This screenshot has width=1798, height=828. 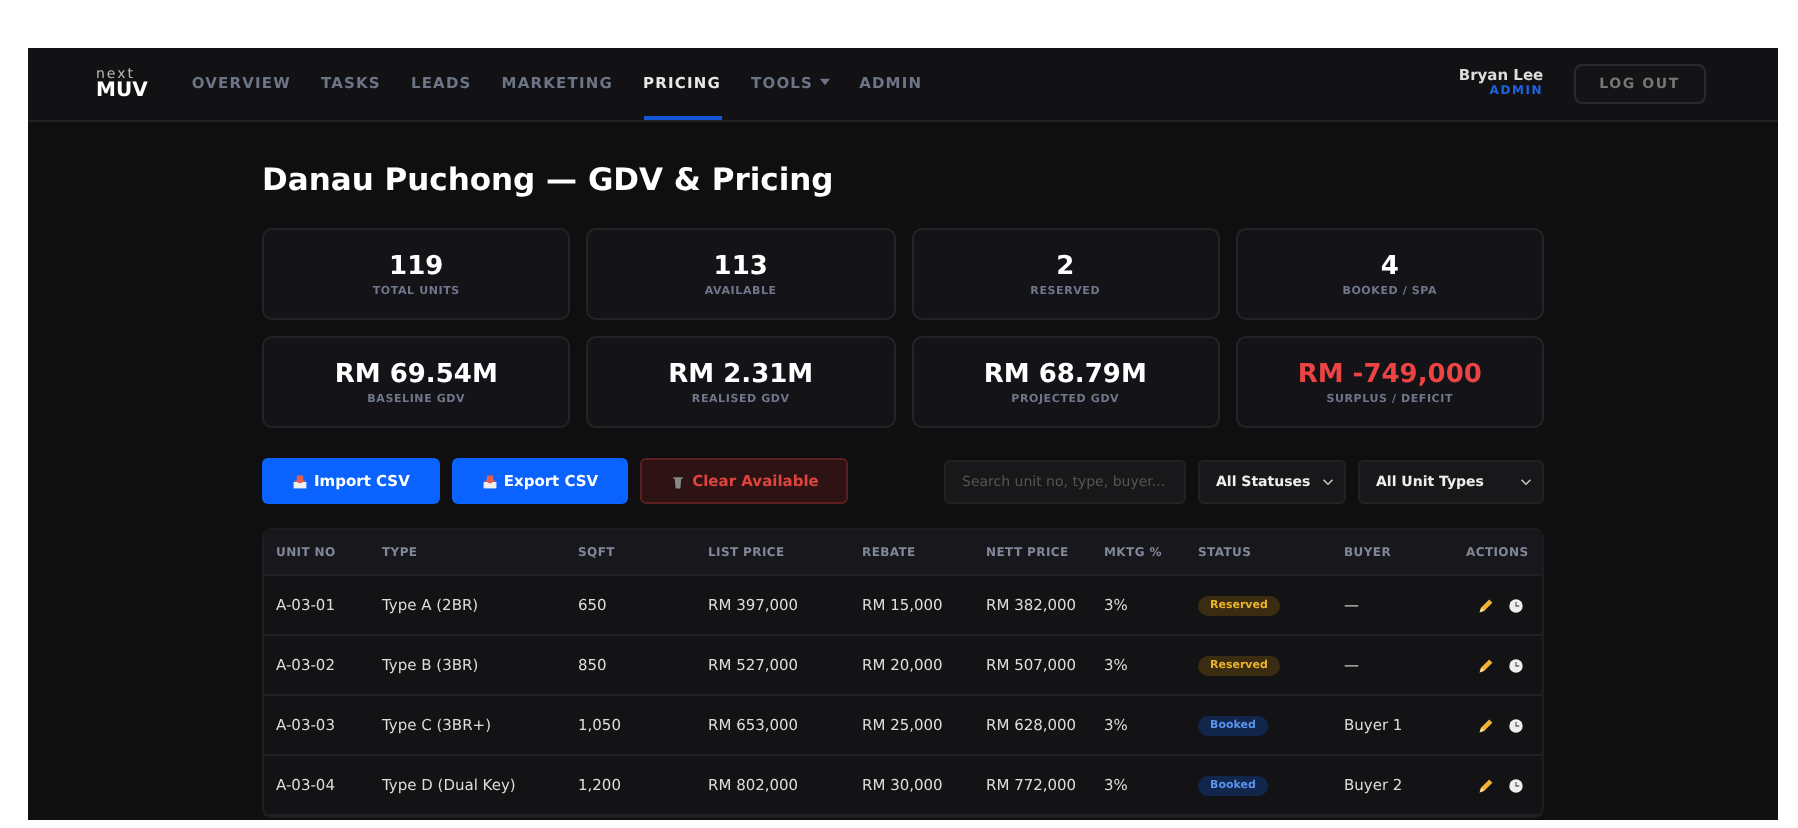 What do you see at coordinates (1065, 374) in the screenshot?
I see `stat-value: RM 68.79M` at bounding box center [1065, 374].